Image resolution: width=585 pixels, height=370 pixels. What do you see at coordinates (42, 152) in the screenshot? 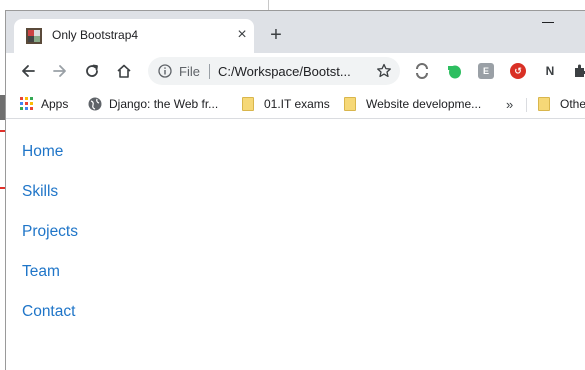
I see `nav-link-home: Home` at bounding box center [42, 152].